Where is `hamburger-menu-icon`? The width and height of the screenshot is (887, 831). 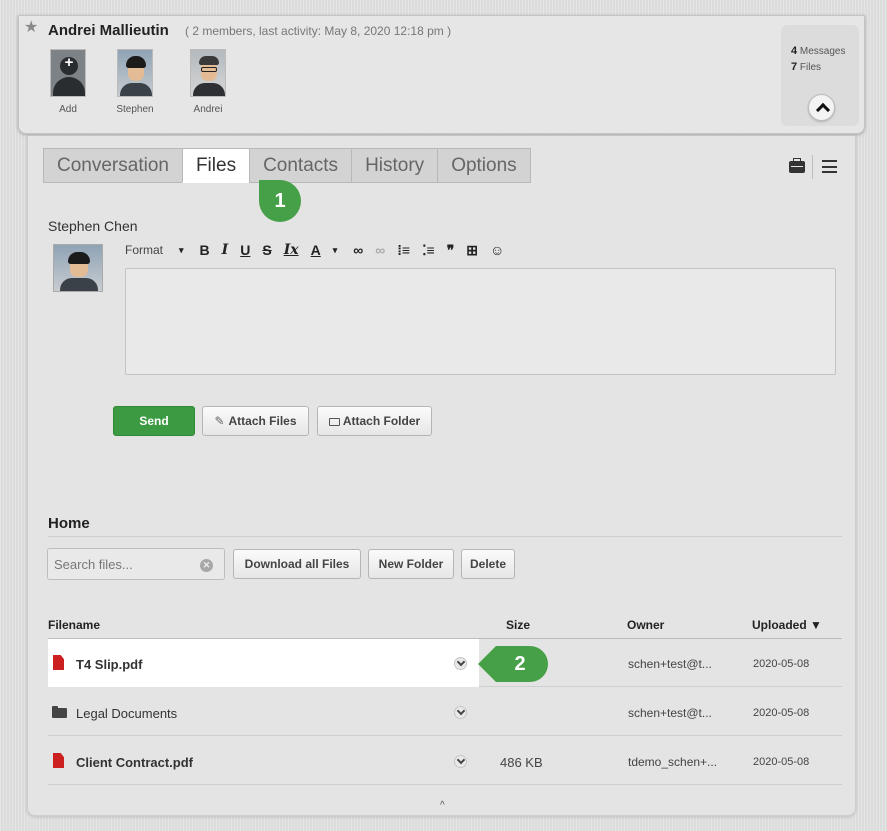
hamburger-menu-icon is located at coordinates (829, 166).